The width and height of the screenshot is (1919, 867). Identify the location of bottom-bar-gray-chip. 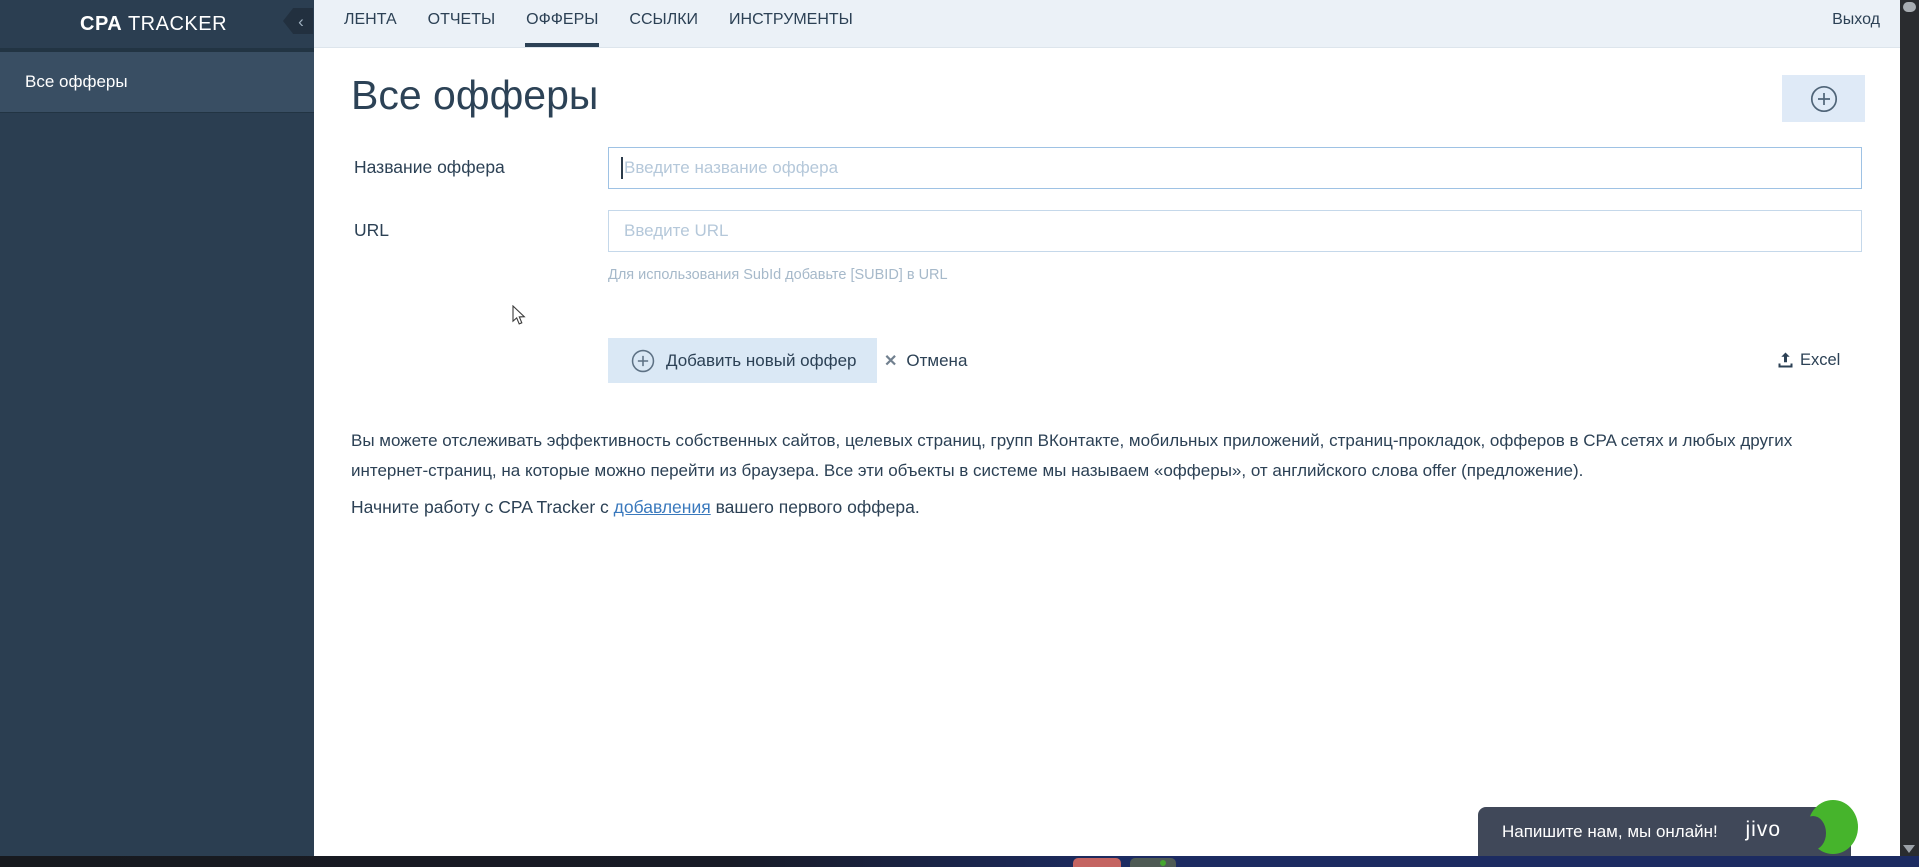
(1153, 862).